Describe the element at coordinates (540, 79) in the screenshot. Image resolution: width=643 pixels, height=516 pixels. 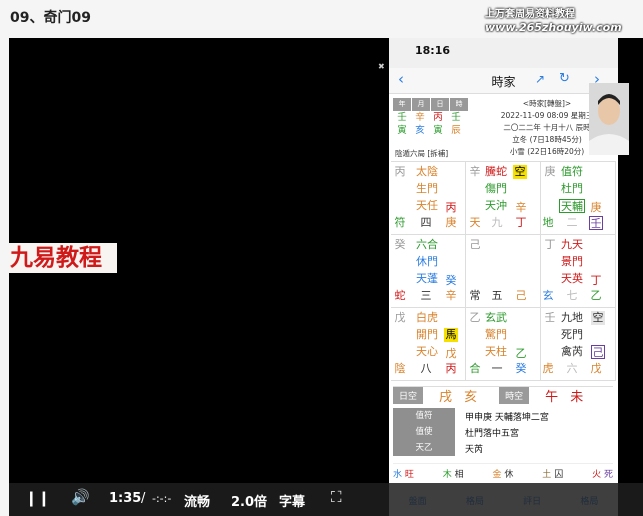
I see `share-icon: ↗` at that location.